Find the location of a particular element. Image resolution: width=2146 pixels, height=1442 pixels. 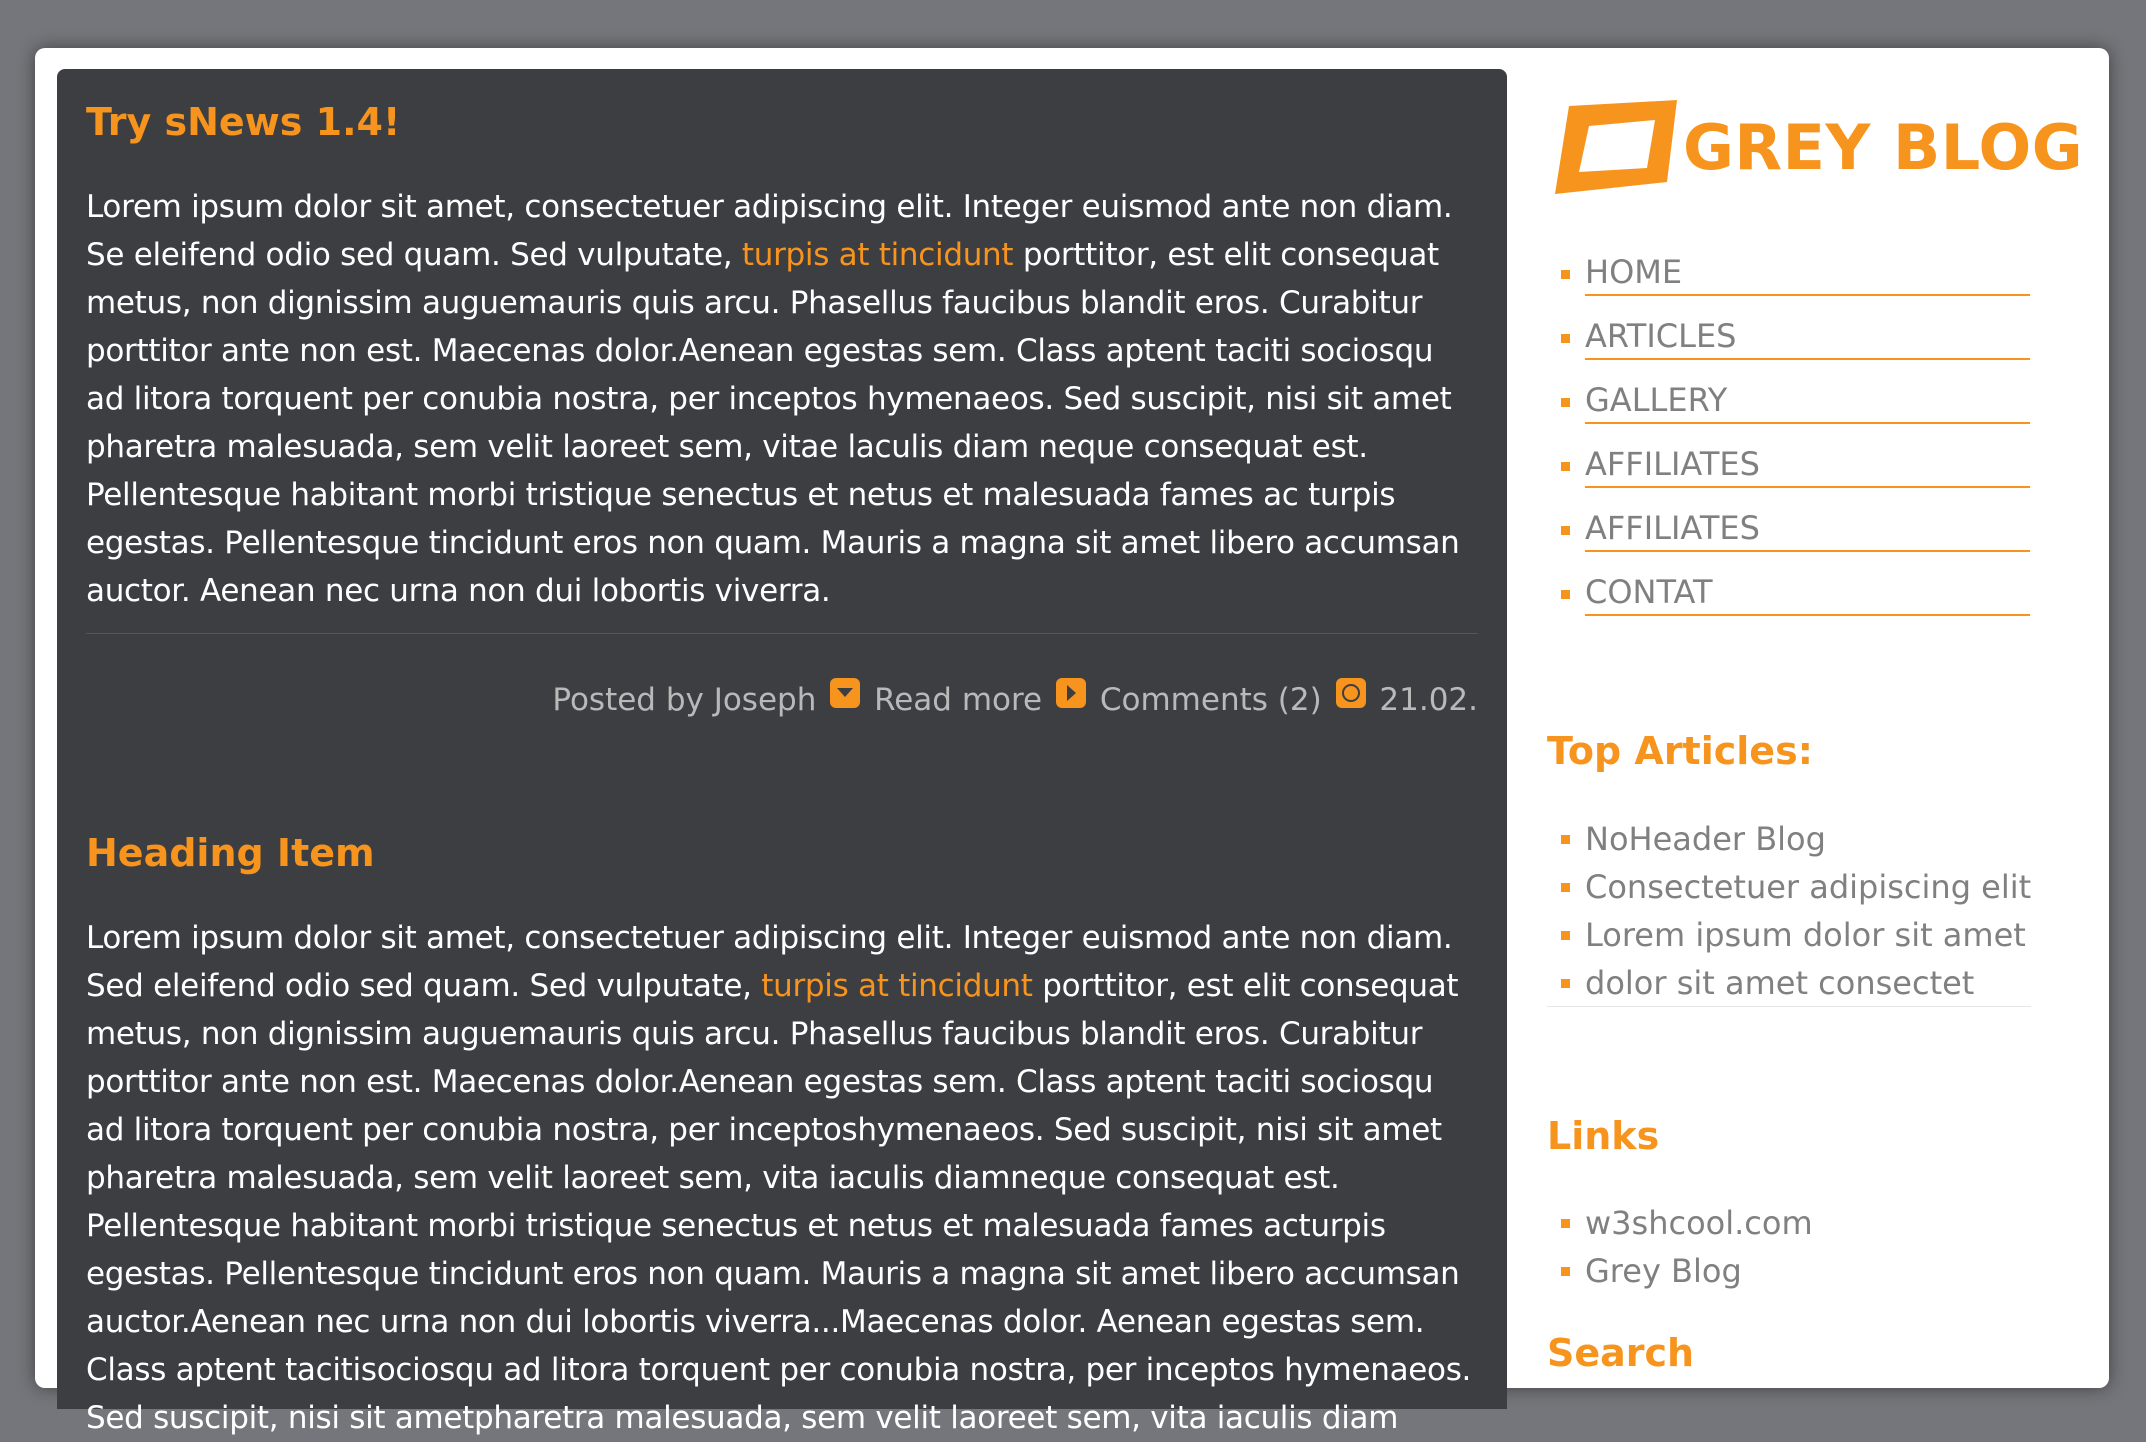

nav-item-home: HOME is located at coordinates (1807, 280).